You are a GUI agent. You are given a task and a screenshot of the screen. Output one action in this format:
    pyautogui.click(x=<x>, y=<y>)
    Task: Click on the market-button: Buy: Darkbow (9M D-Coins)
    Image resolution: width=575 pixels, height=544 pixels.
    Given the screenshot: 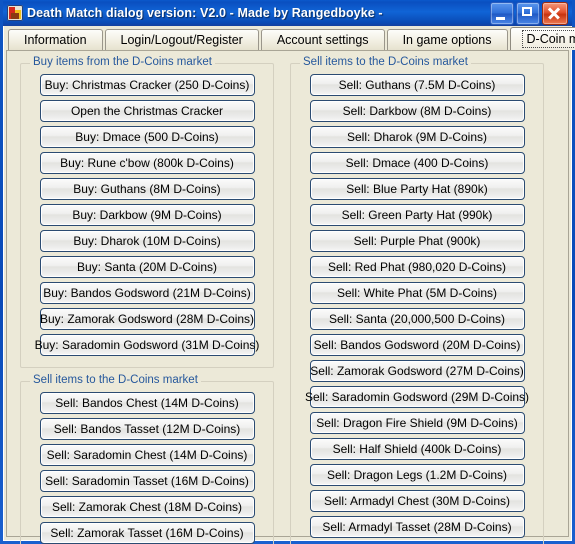 What is the action you would take?
    pyautogui.click(x=147, y=215)
    